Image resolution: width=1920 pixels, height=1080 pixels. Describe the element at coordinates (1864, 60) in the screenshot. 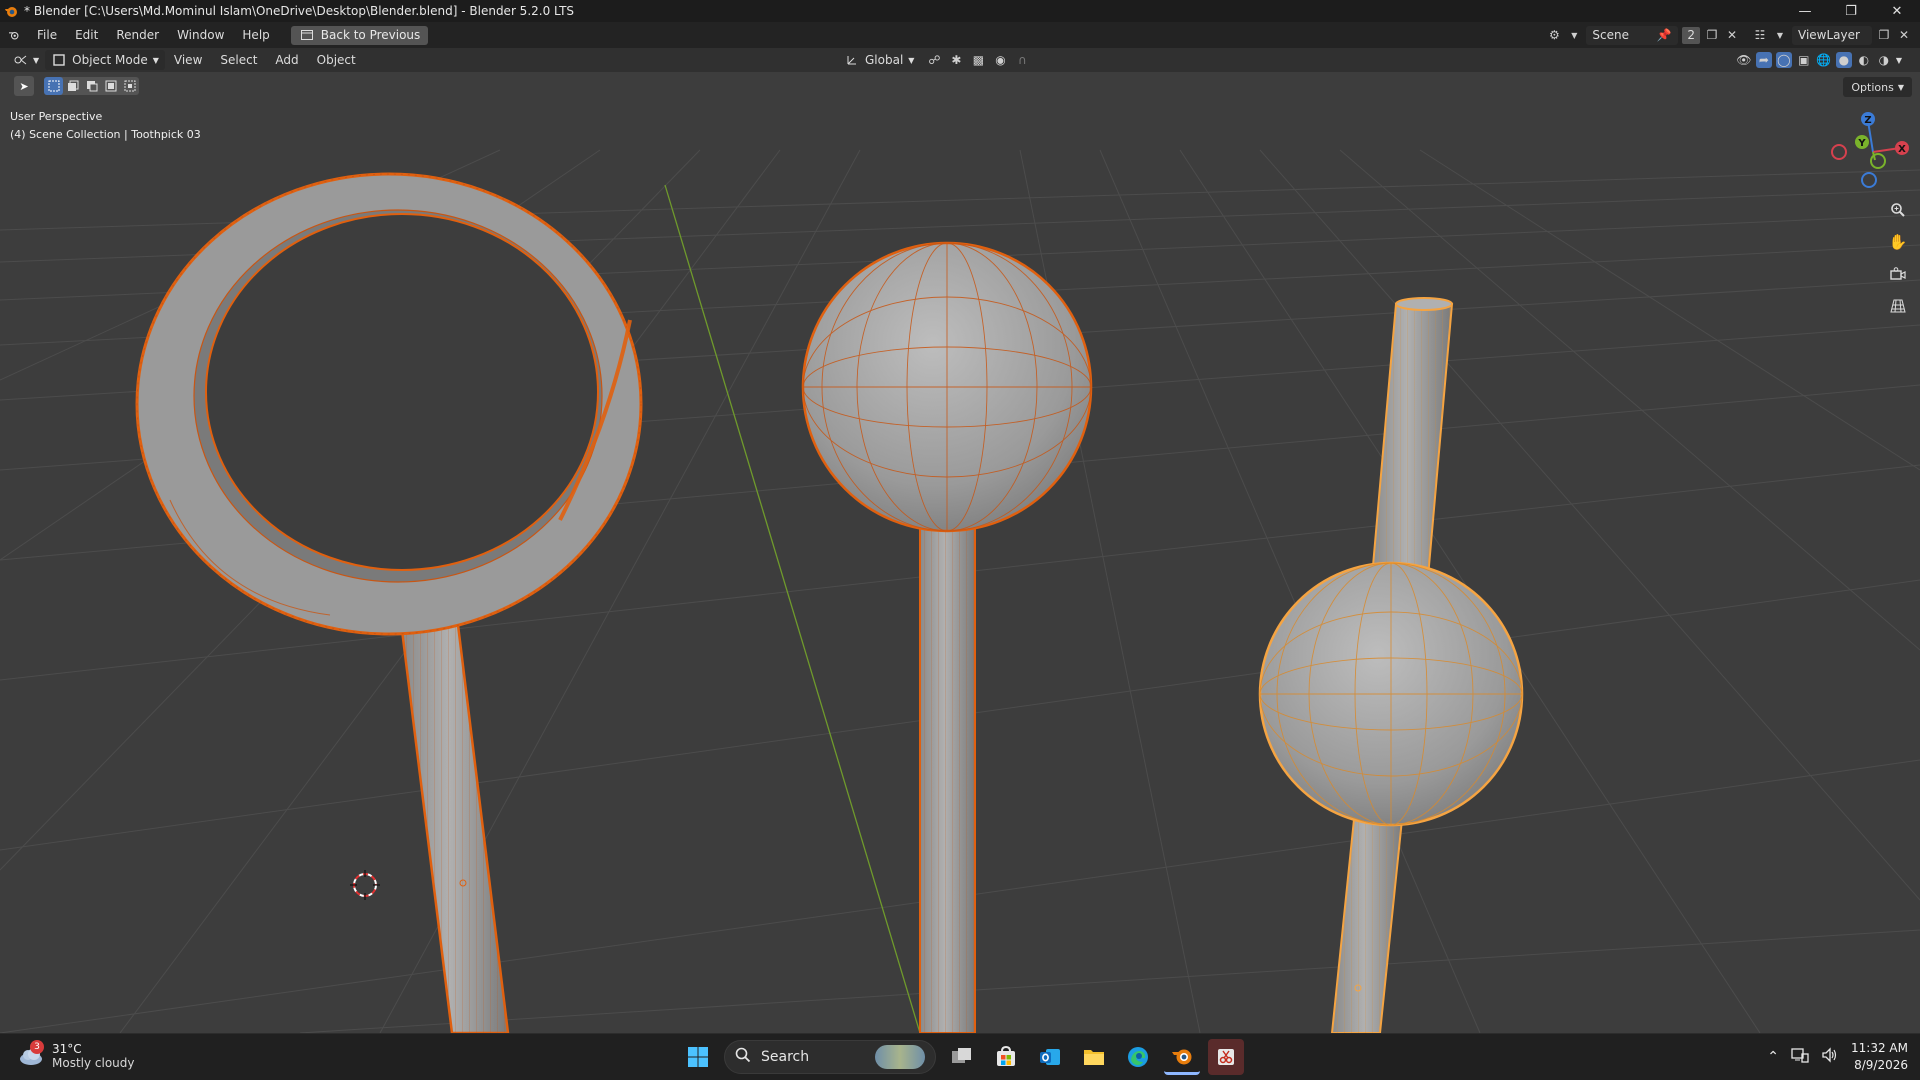

I see `material-shading-icon: ◐` at that location.